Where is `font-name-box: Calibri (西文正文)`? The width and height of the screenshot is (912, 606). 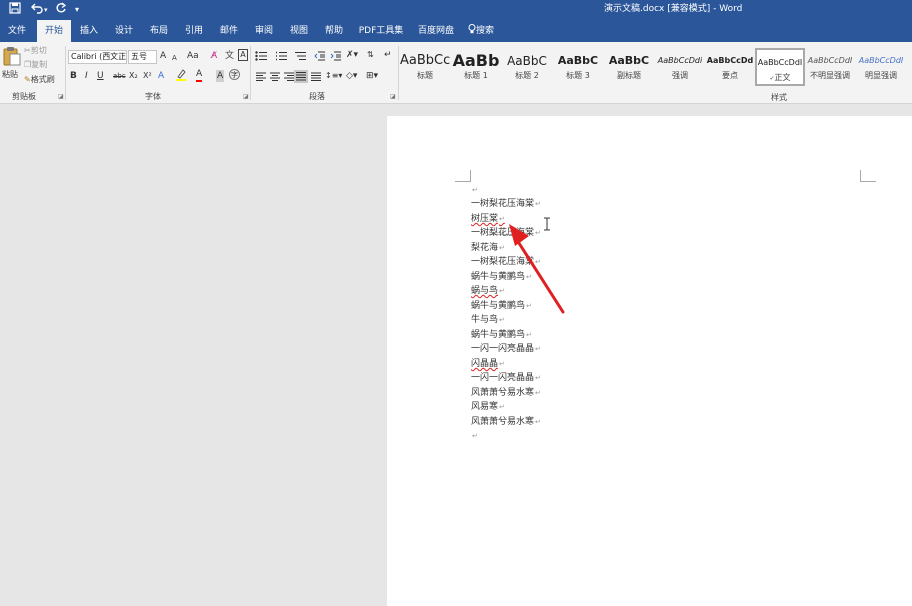 font-name-box: Calibri (西文正文) is located at coordinates (97, 57).